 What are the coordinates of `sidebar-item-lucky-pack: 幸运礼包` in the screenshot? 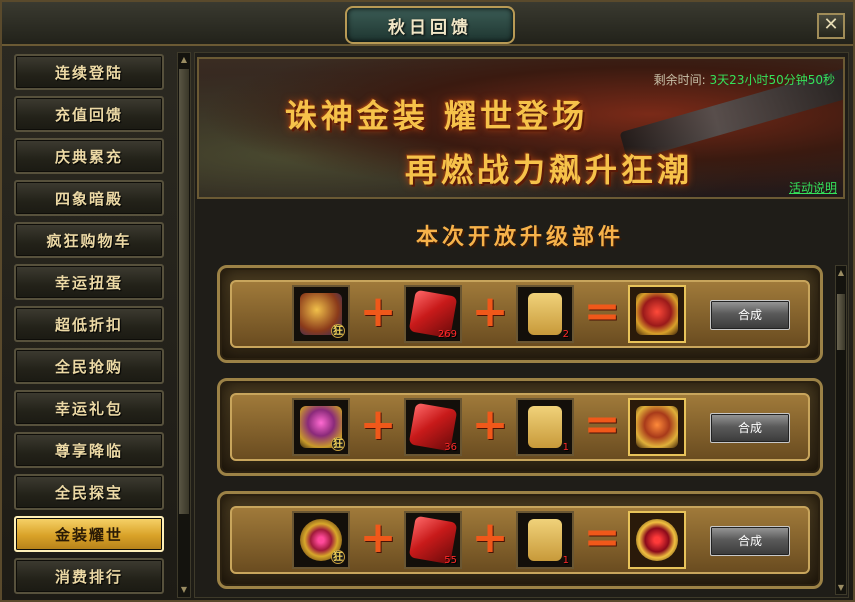 It's located at (89, 408).